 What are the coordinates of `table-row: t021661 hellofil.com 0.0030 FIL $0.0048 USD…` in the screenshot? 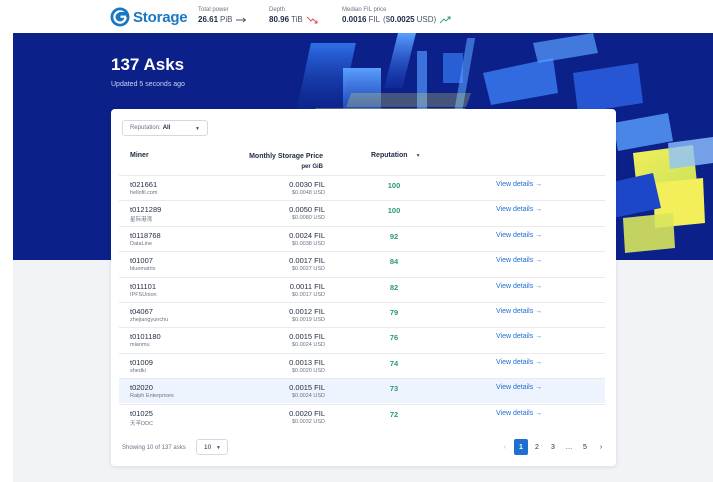 It's located at (362, 187).